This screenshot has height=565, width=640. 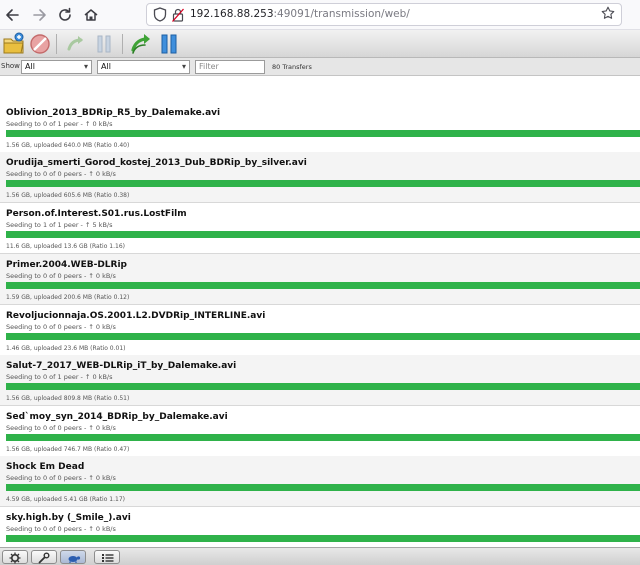 What do you see at coordinates (68, 518) in the screenshot?
I see `torrent-name: sky.high.by (_Smile_).avi` at bounding box center [68, 518].